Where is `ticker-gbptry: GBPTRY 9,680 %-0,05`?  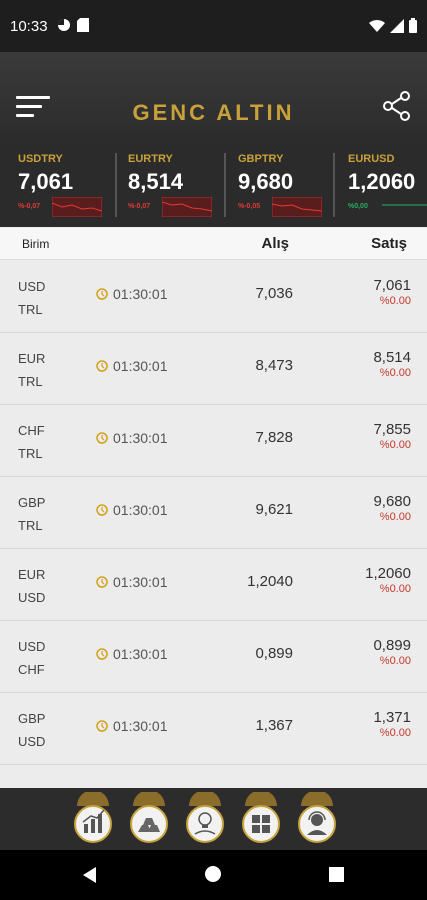
ticker-gbptry: GBPTRY 9,680 %-0,05 is located at coordinates (293, 187).